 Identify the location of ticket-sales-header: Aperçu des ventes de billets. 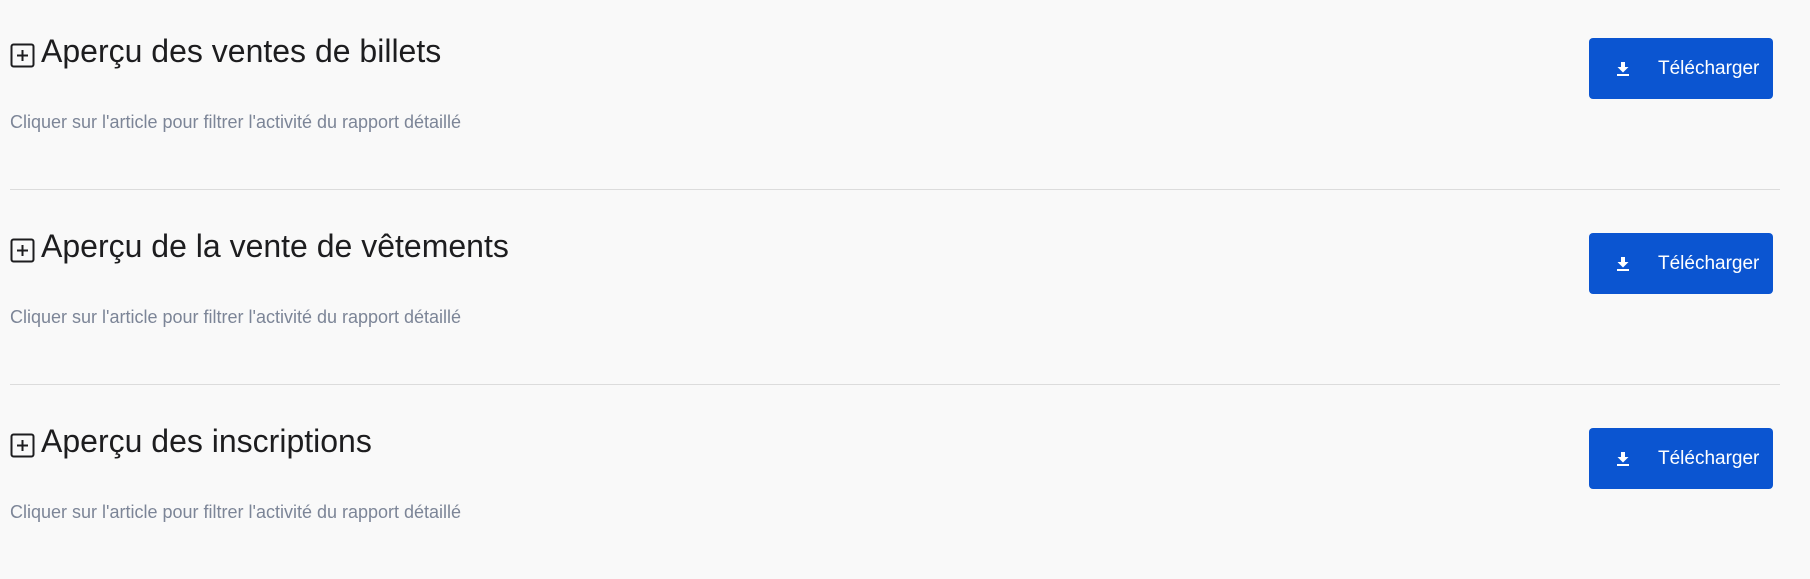
(225, 51).